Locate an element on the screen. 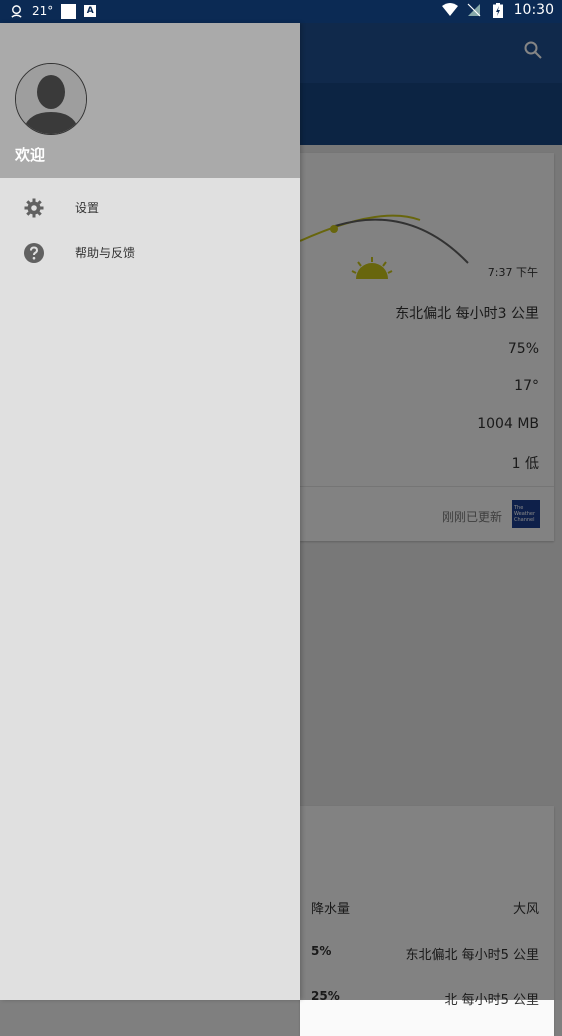 The image size is (562, 1036). battery-charging-icon is located at coordinates (498, 10).